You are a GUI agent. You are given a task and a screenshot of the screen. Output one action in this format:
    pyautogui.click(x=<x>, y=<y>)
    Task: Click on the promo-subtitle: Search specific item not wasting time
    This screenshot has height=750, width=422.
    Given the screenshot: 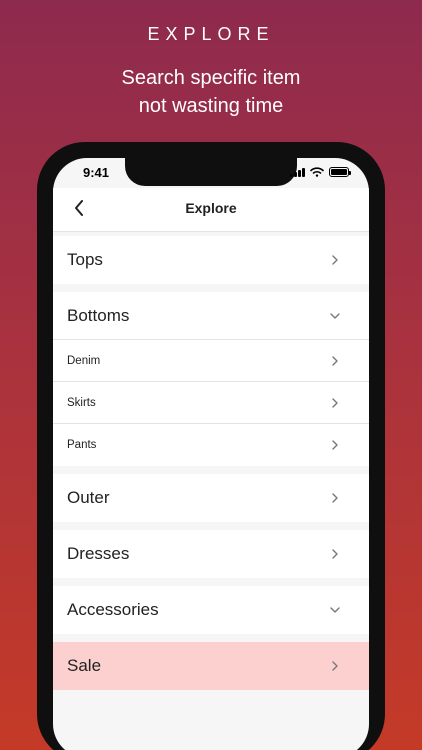 What is the action you would take?
    pyautogui.click(x=211, y=92)
    